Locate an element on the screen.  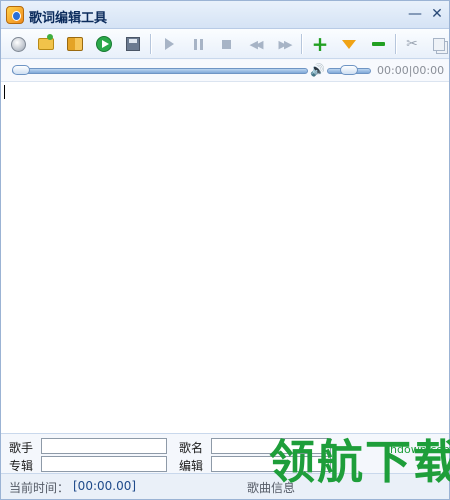
copy-button is located at coordinates (439, 44).